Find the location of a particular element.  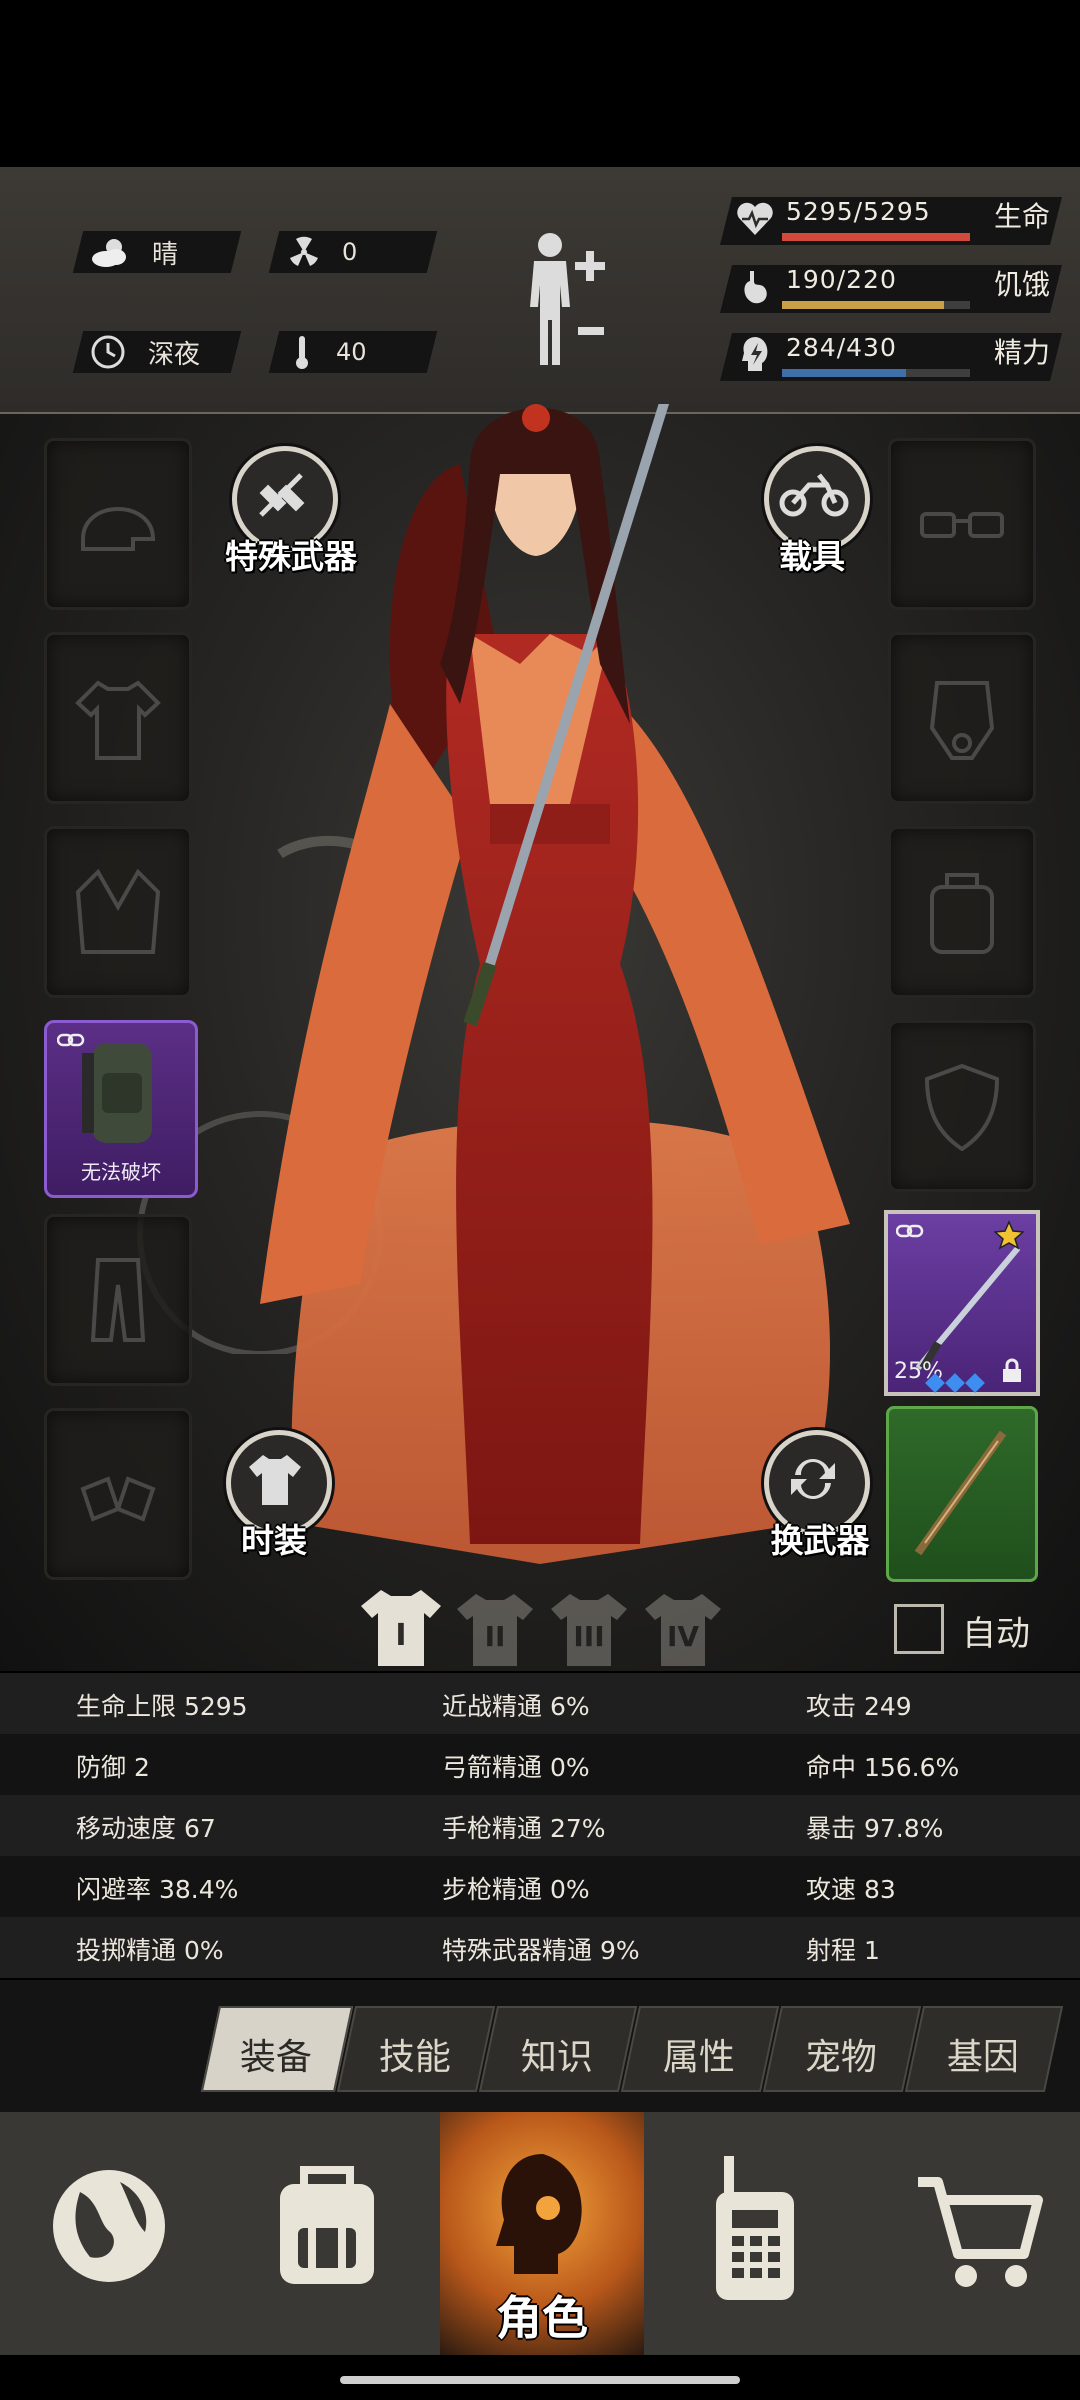

helmet-icon is located at coordinates (118, 529).